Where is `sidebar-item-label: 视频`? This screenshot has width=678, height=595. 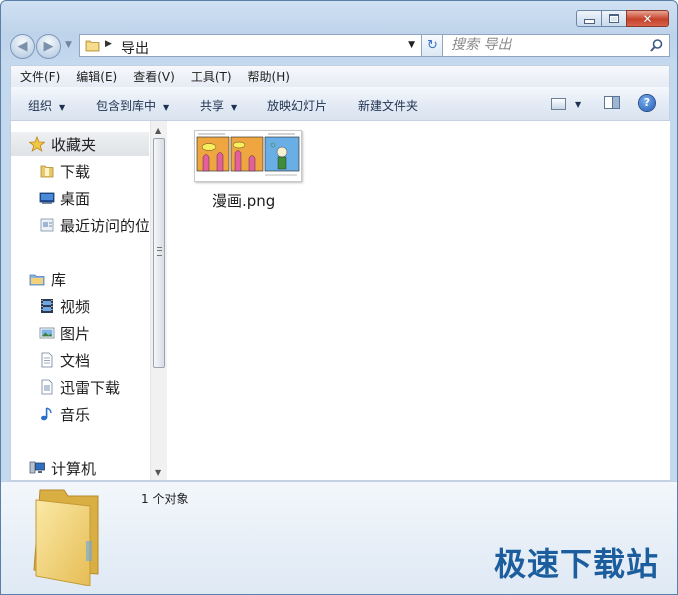
sidebar-item-label: 视频 is located at coordinates (75, 307).